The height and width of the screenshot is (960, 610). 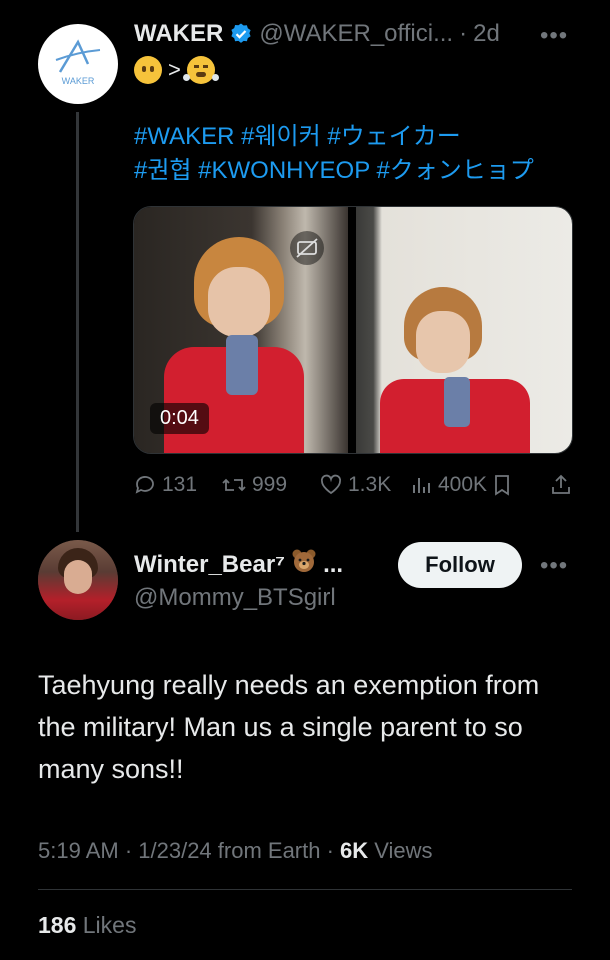 What do you see at coordinates (304, 564) in the screenshot?
I see `bear-face-icon` at bounding box center [304, 564].